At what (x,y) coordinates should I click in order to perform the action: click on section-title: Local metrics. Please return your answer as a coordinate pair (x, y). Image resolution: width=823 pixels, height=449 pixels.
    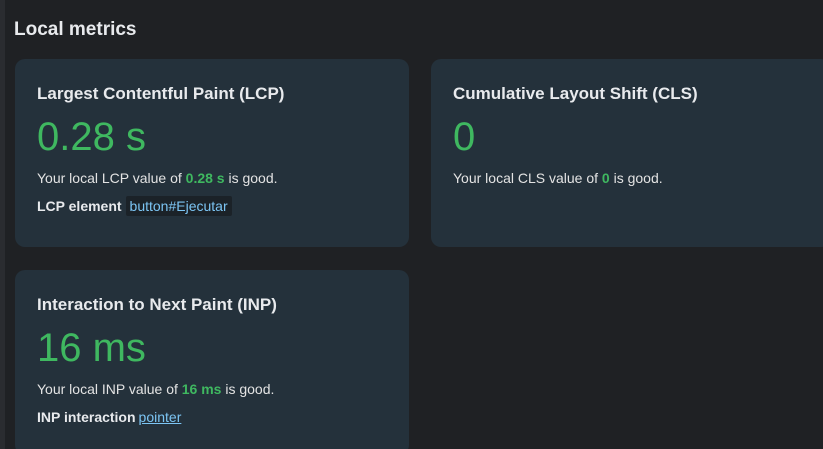
    Looking at the image, I should click on (75, 29).